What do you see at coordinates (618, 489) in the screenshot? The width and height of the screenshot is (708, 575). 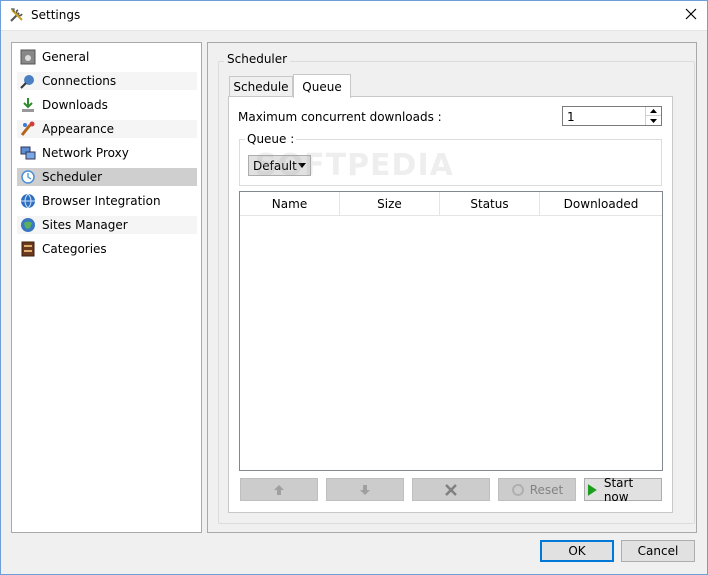 I see `start-now-button-label: Start now` at bounding box center [618, 489].